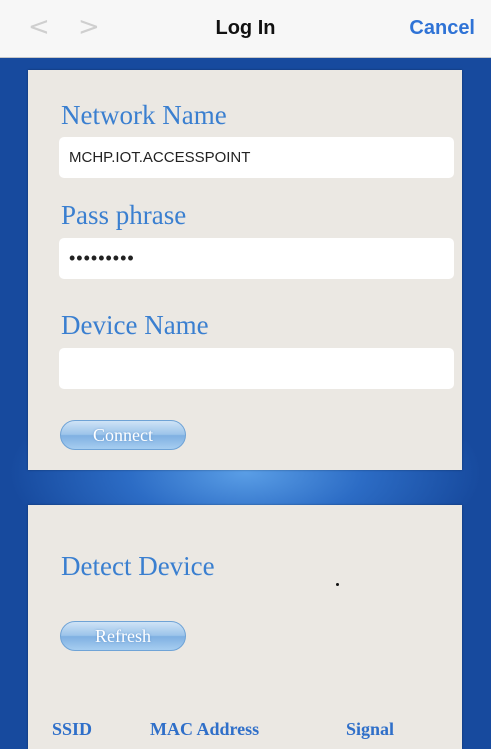 This screenshot has height=749, width=491. What do you see at coordinates (124, 215) in the screenshot?
I see `pass-phrase-label: Pass phrase` at bounding box center [124, 215].